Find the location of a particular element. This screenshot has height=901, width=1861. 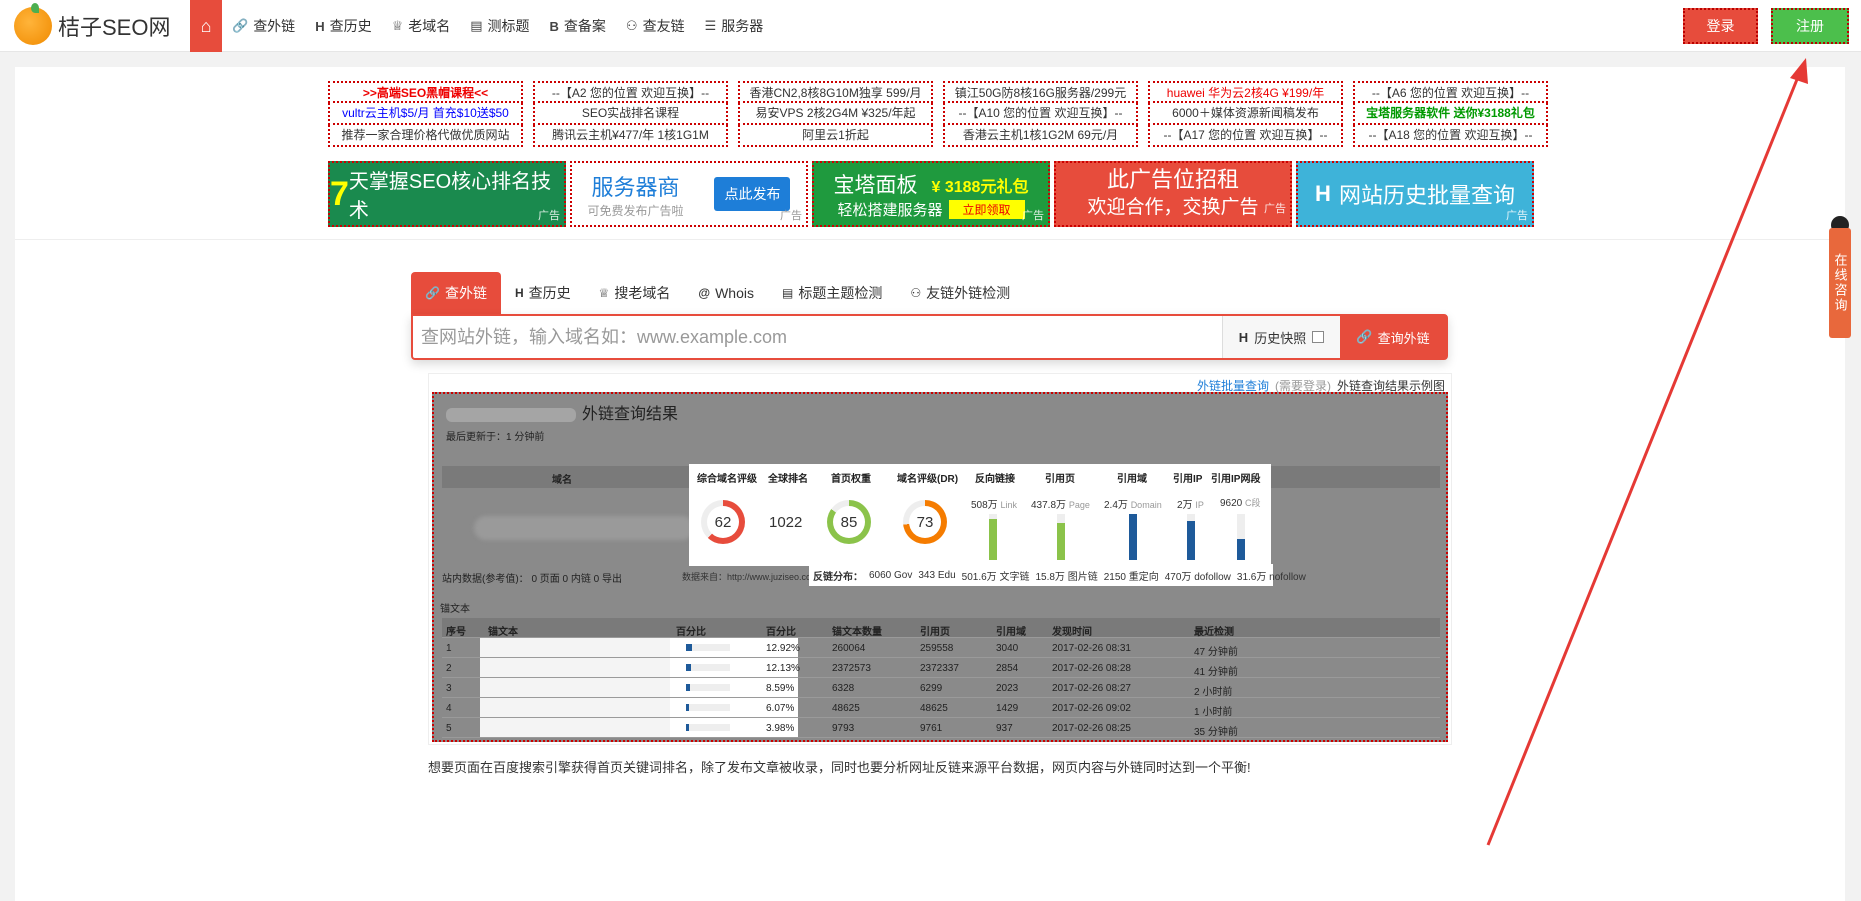

site-stats: 站内数据(参考值)： 0 页面 0 内链 0 导出 is located at coordinates (532, 579).